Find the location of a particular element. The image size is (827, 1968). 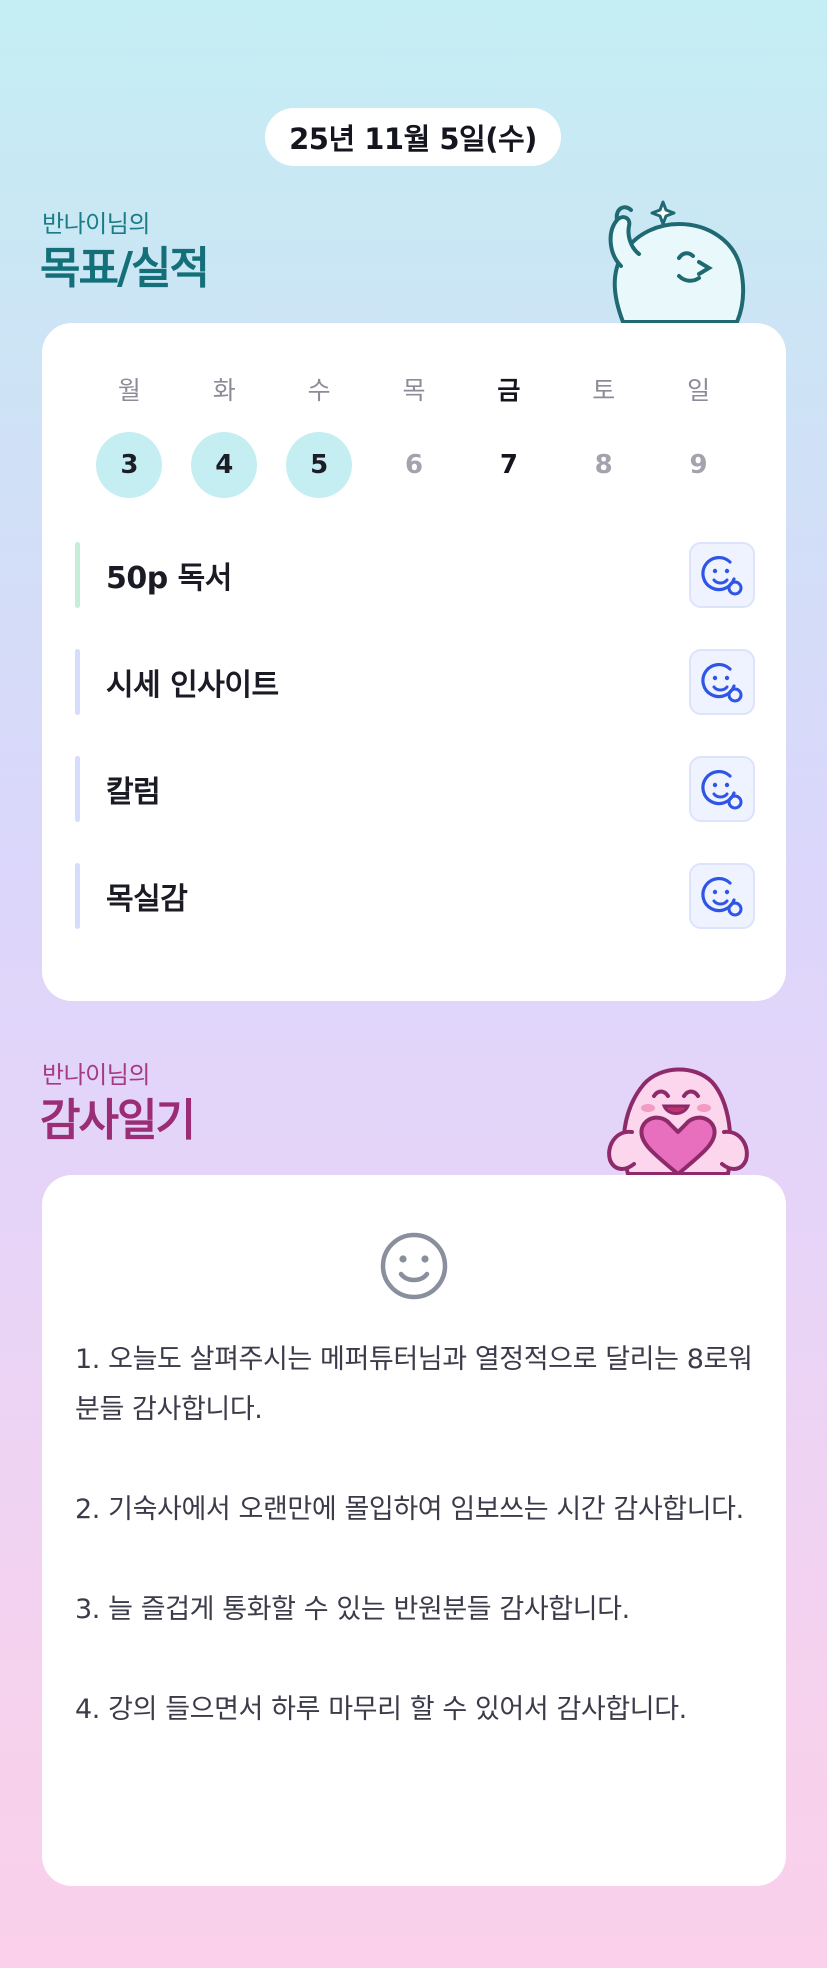

date-4: 4 is located at coordinates (224, 465).